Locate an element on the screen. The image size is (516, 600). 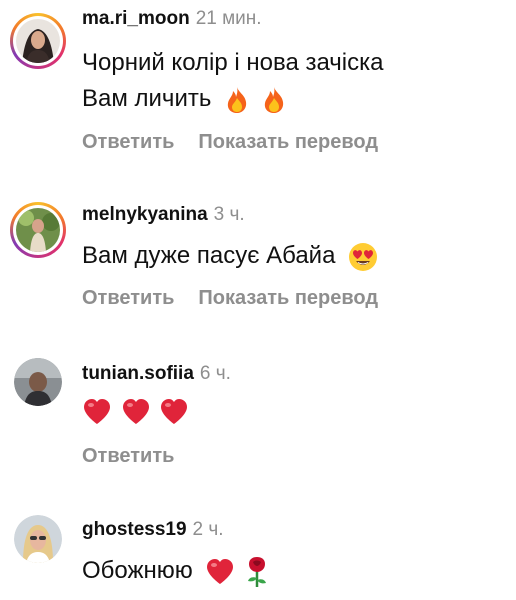
username: tunian.sofiia is located at coordinates (138, 373).